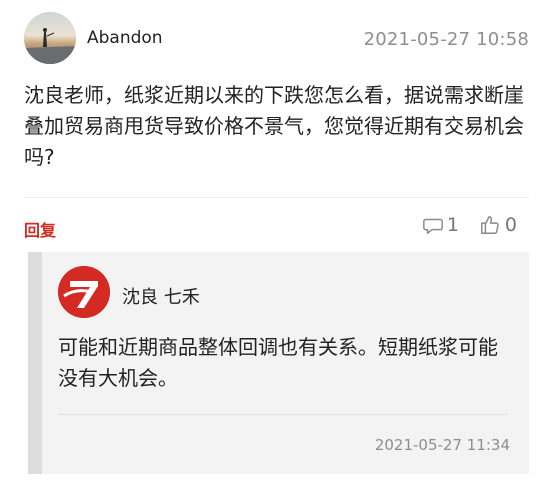  Describe the element at coordinates (161, 296) in the screenshot. I see `reply-author-name: 沈良 七禾` at that location.